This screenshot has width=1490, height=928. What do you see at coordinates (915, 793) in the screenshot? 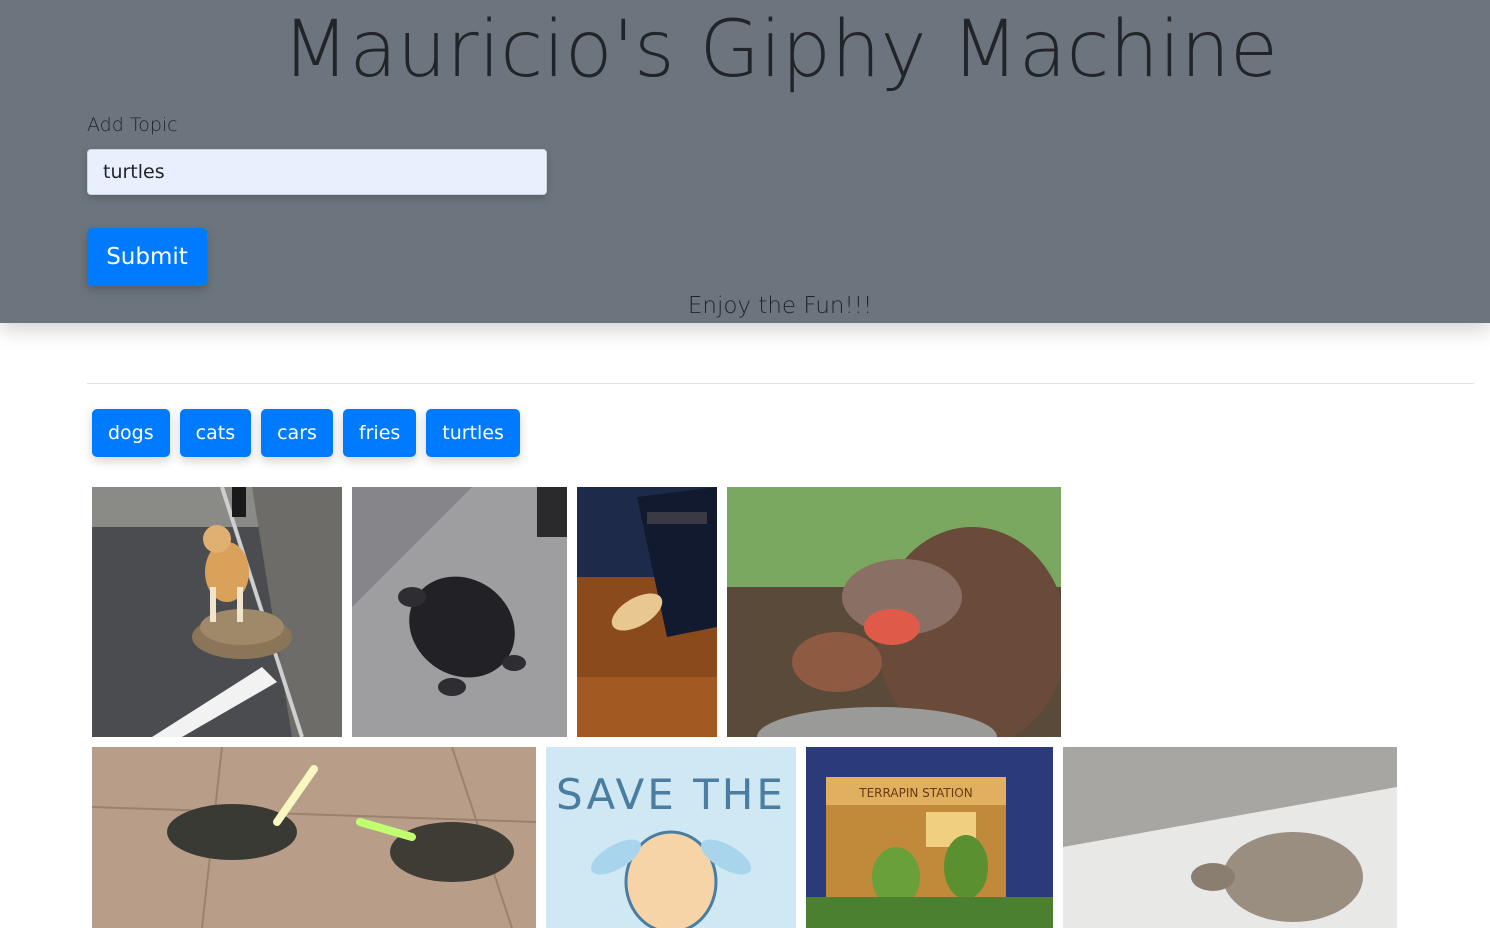
I see `terrapin-station-sign: TERRAPIN STATION` at bounding box center [915, 793].